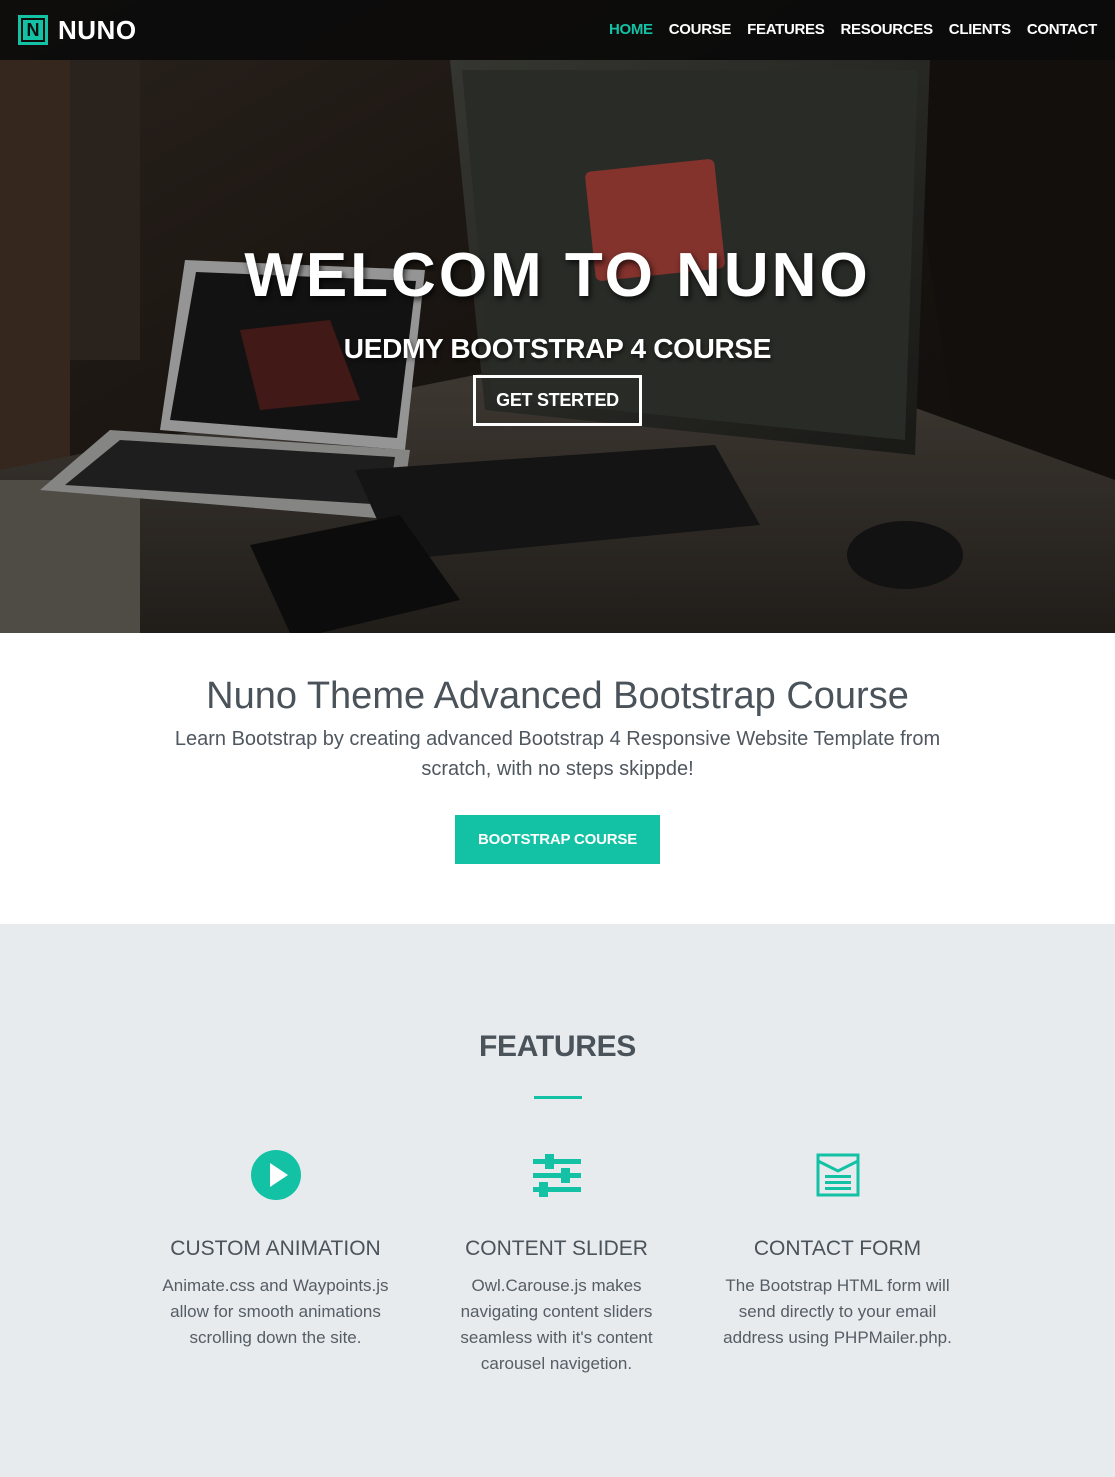 This screenshot has height=1477, width=1115. I want to click on nav-link-contact: CONTACT, so click(1062, 29).